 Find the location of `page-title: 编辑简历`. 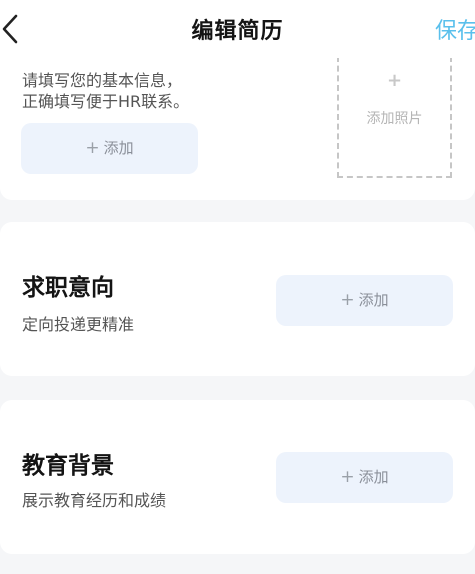

page-title: 编辑简历 is located at coordinates (237, 31).